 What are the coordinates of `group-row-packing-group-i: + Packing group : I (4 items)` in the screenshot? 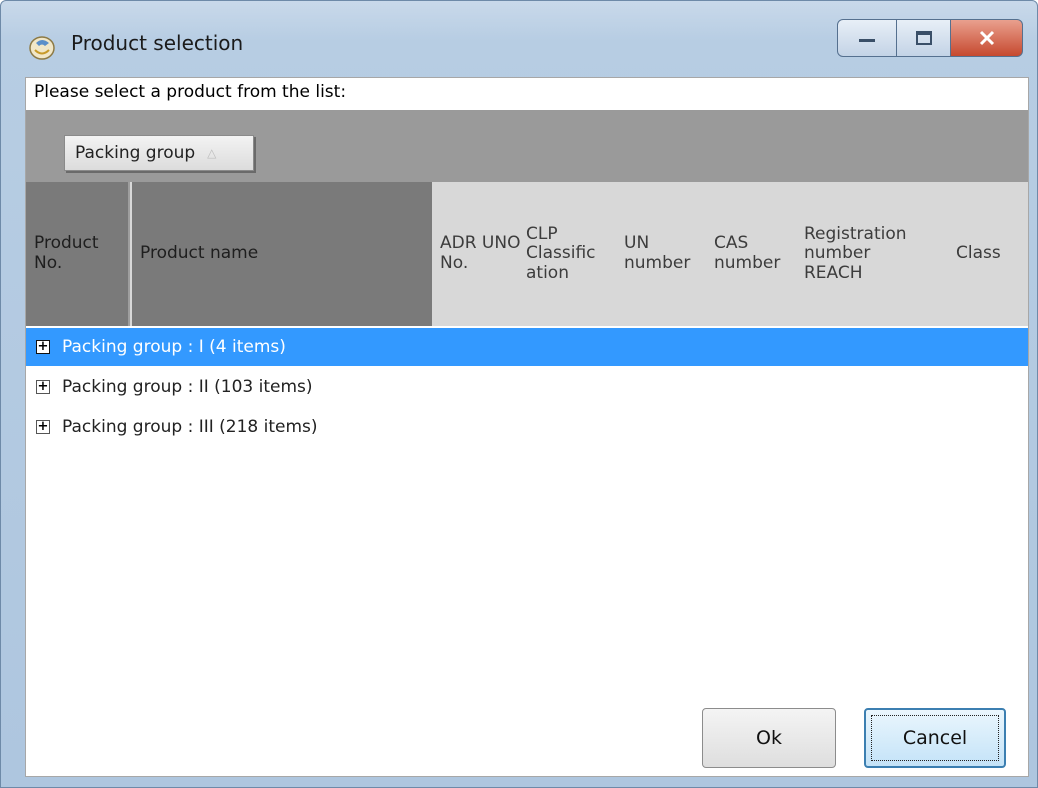 It's located at (527, 347).